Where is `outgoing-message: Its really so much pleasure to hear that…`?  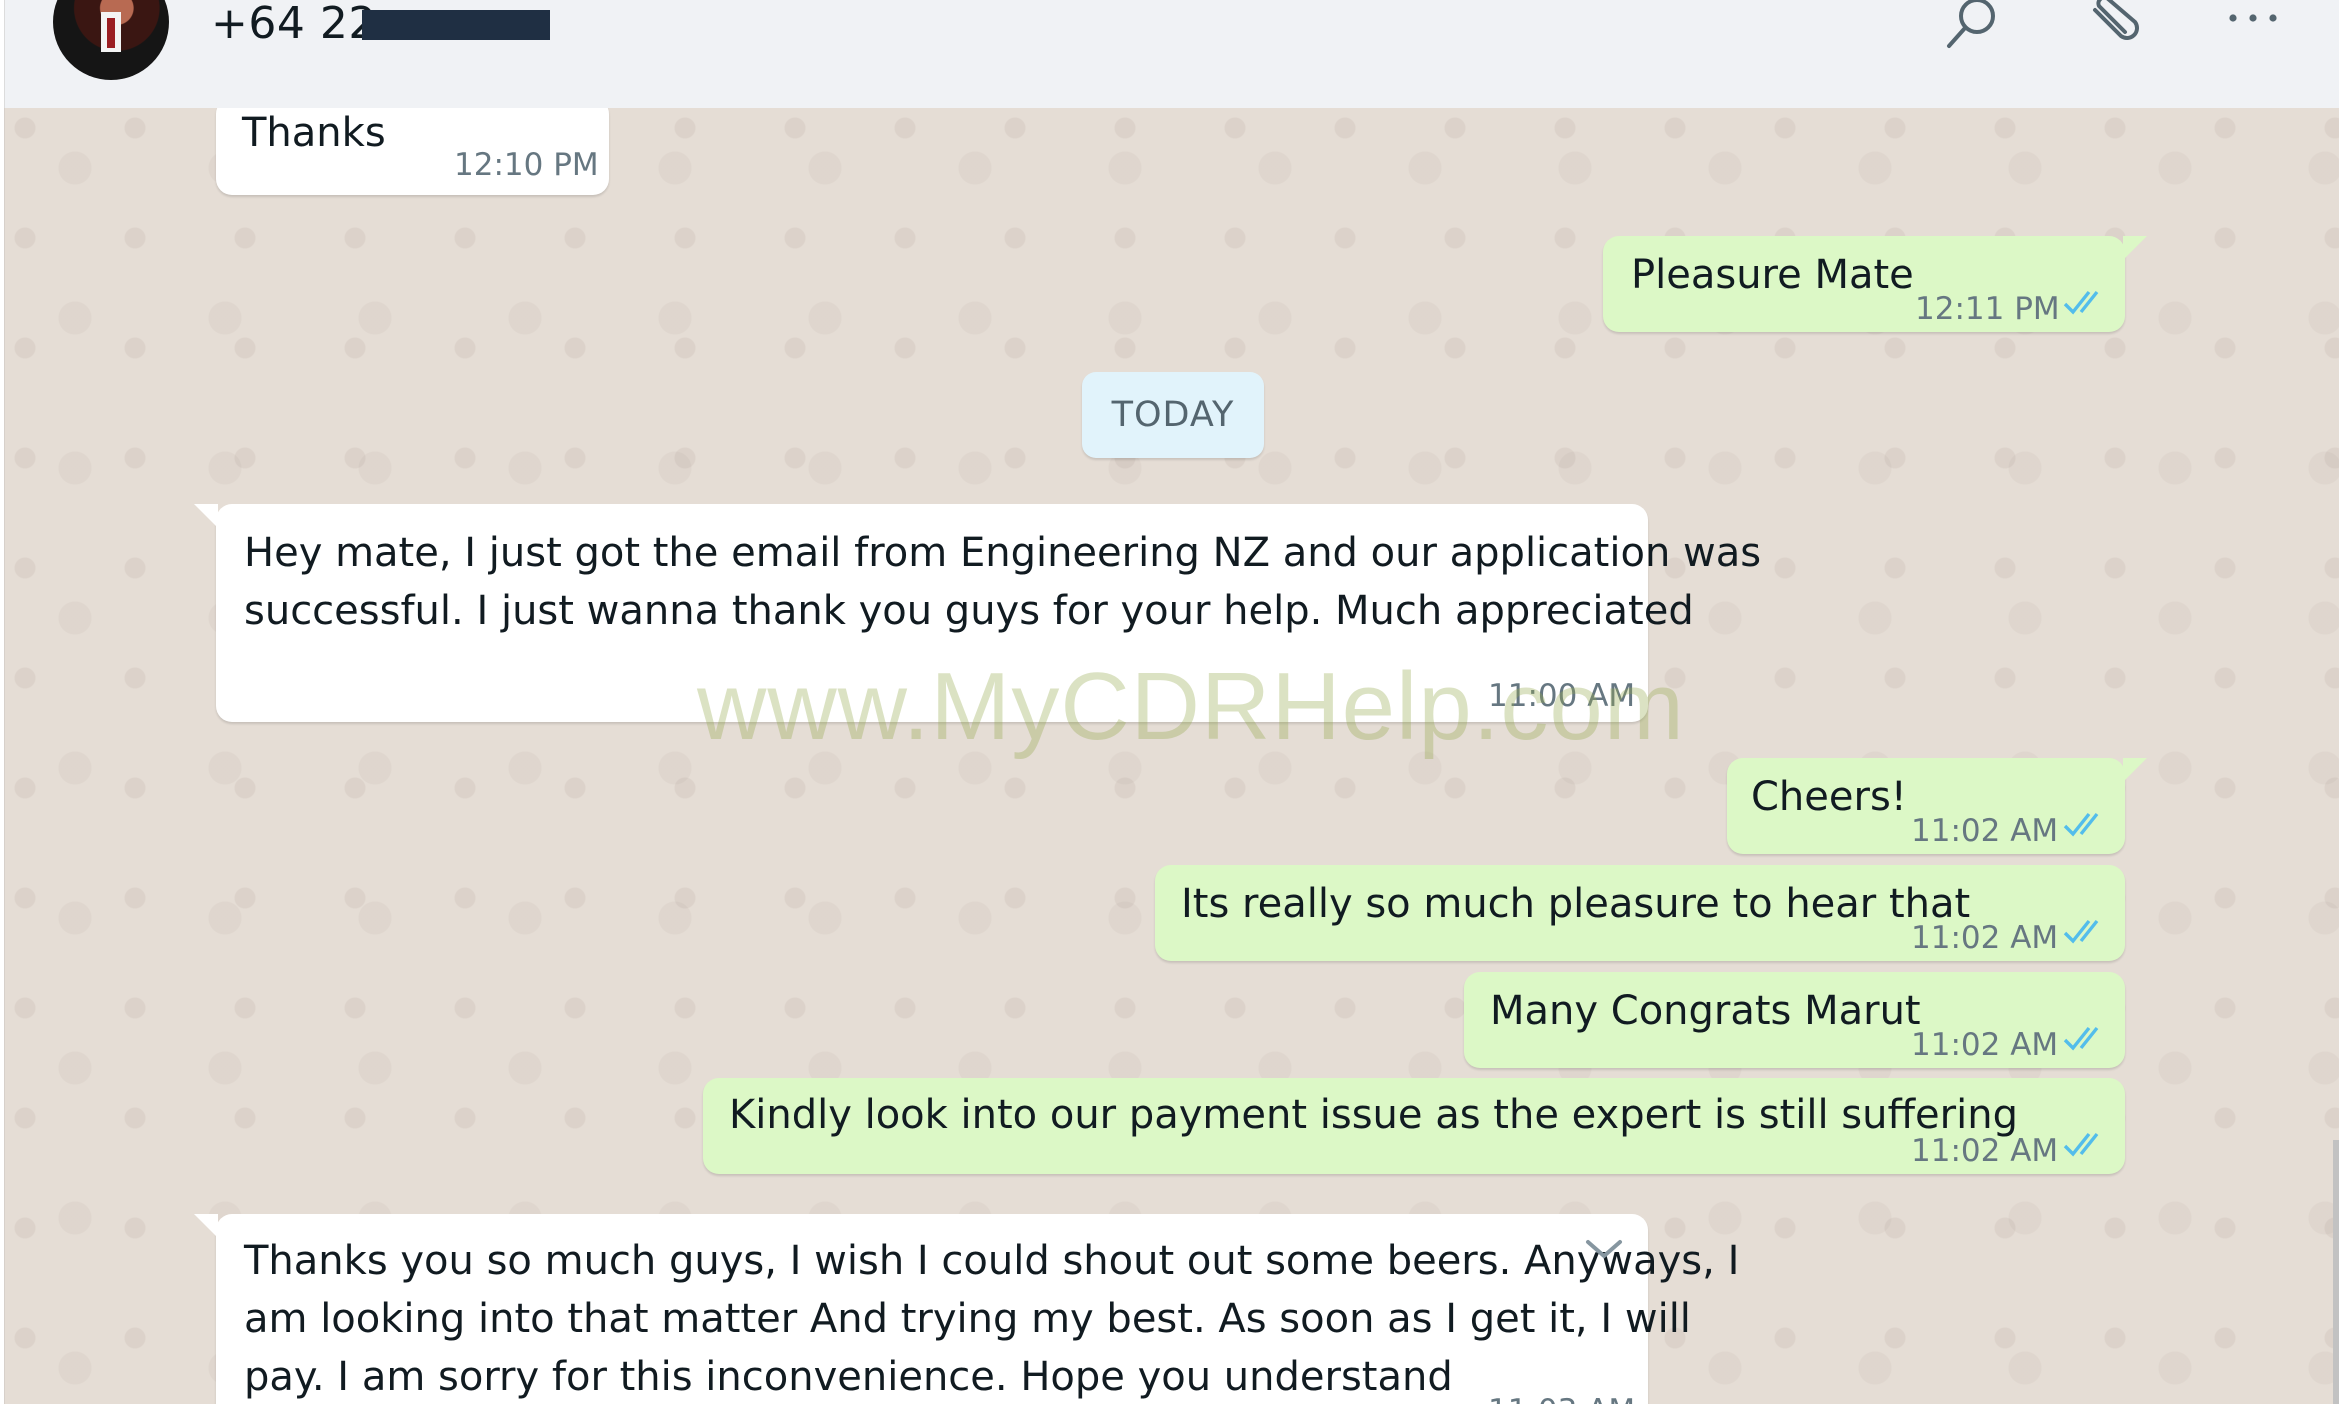
outgoing-message: Its really so much pleasure to hear that… is located at coordinates (1640, 913).